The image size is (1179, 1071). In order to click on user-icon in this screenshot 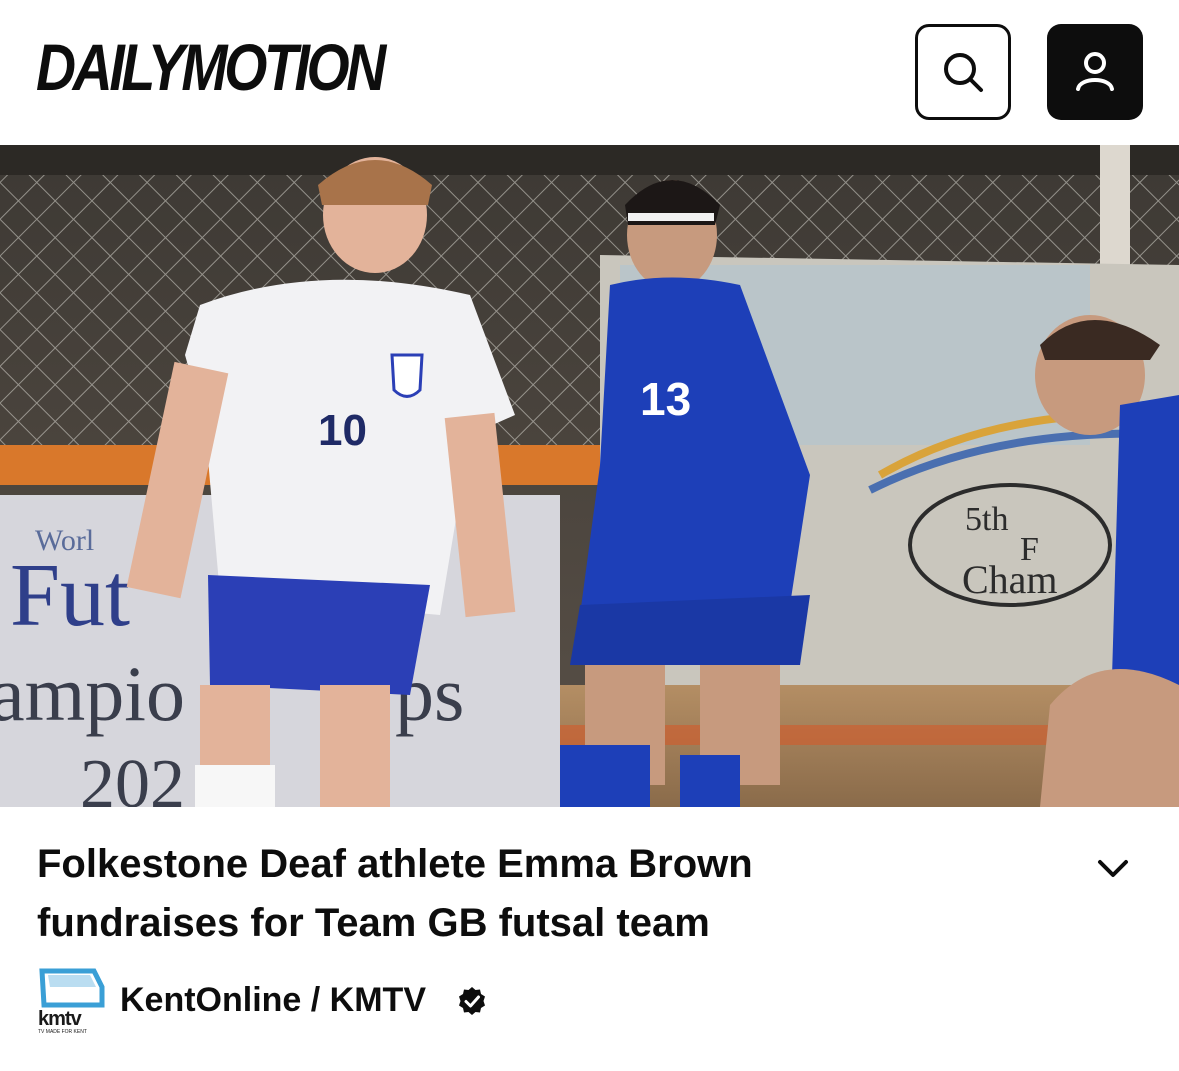, I will do `click(1095, 71)`.